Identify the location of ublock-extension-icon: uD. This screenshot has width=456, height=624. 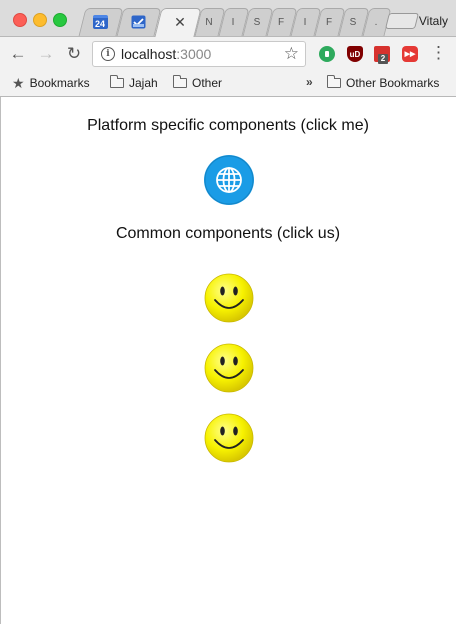
(355, 54).